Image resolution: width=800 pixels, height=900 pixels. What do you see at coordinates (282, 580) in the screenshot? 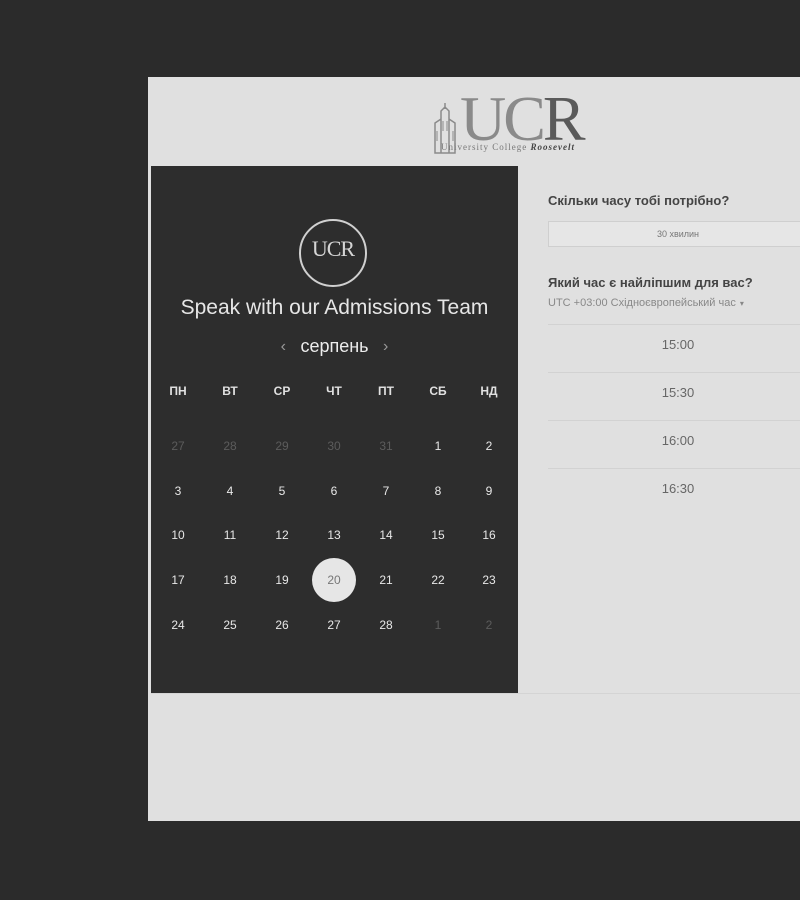
I see `day-cell: 19` at bounding box center [282, 580].